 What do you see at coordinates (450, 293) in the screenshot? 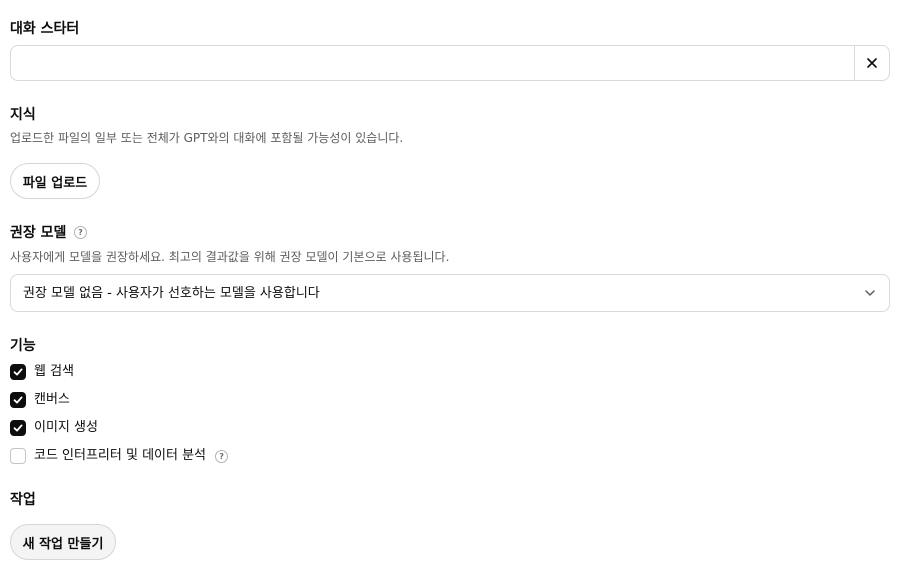
I see `recommended-model-select: 권장 모델 없음 - 사용자가 선호하는 모델을 사용합니다` at bounding box center [450, 293].